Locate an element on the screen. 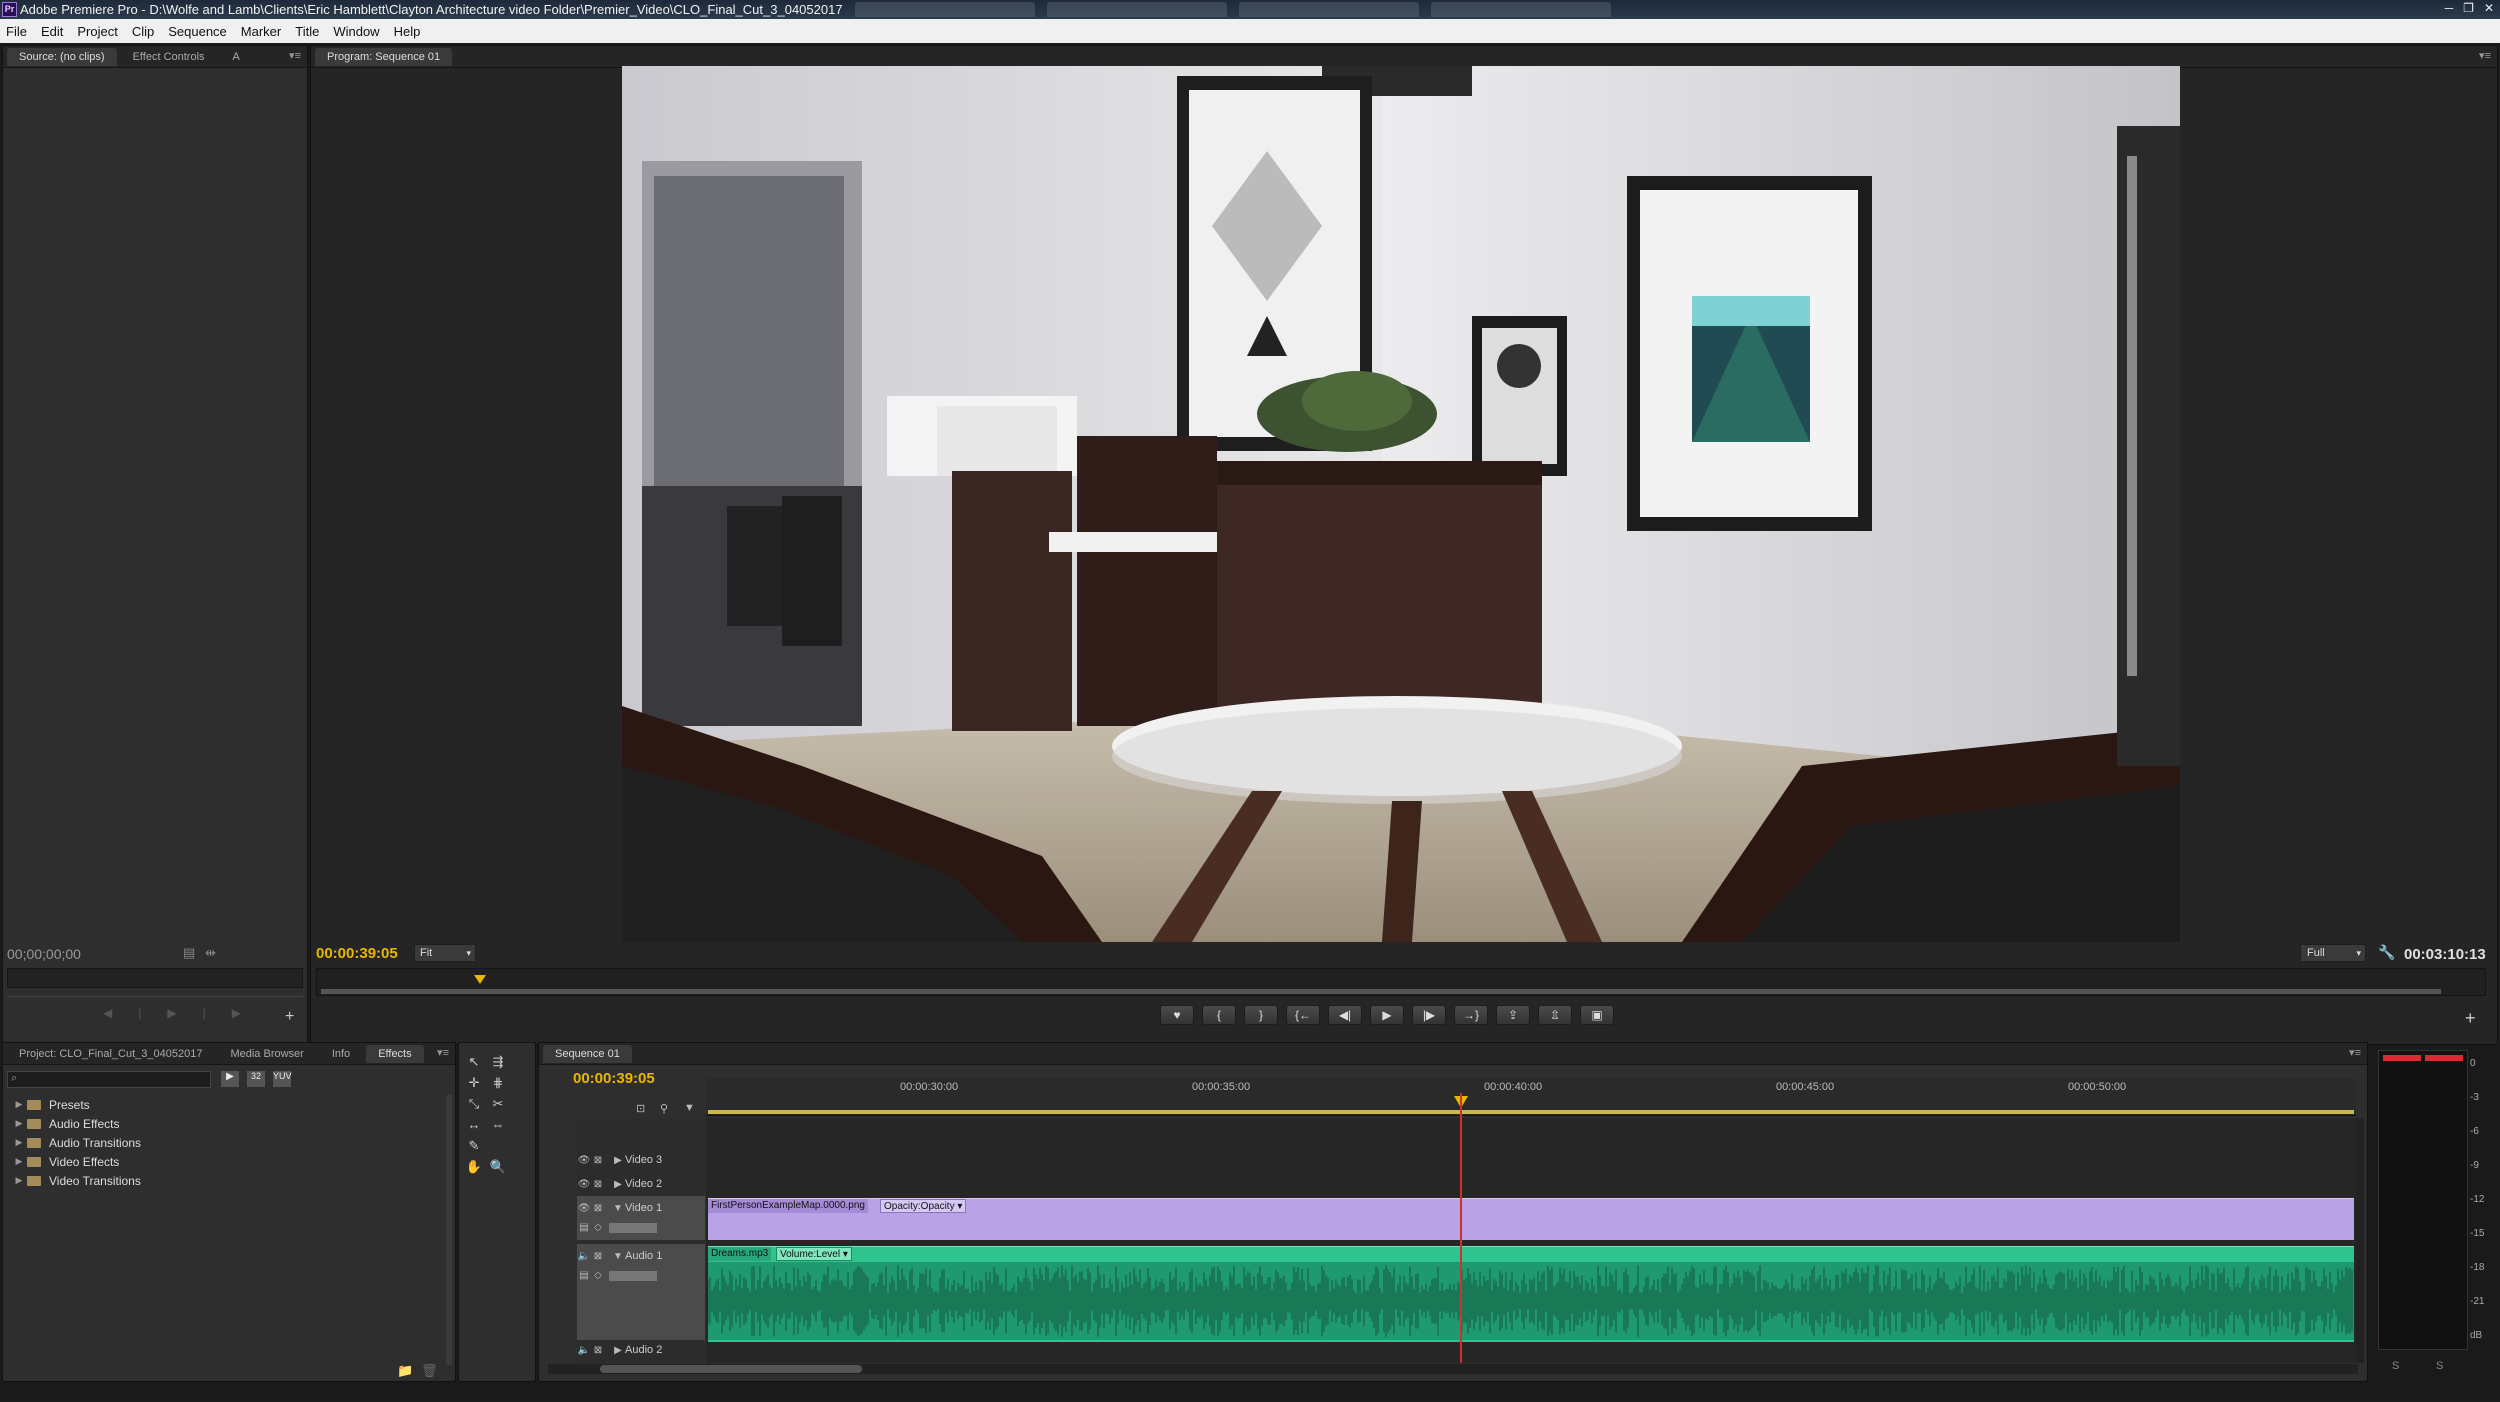 The height and width of the screenshot is (1402, 2500). mark-in-button: { is located at coordinates (1219, 1015).